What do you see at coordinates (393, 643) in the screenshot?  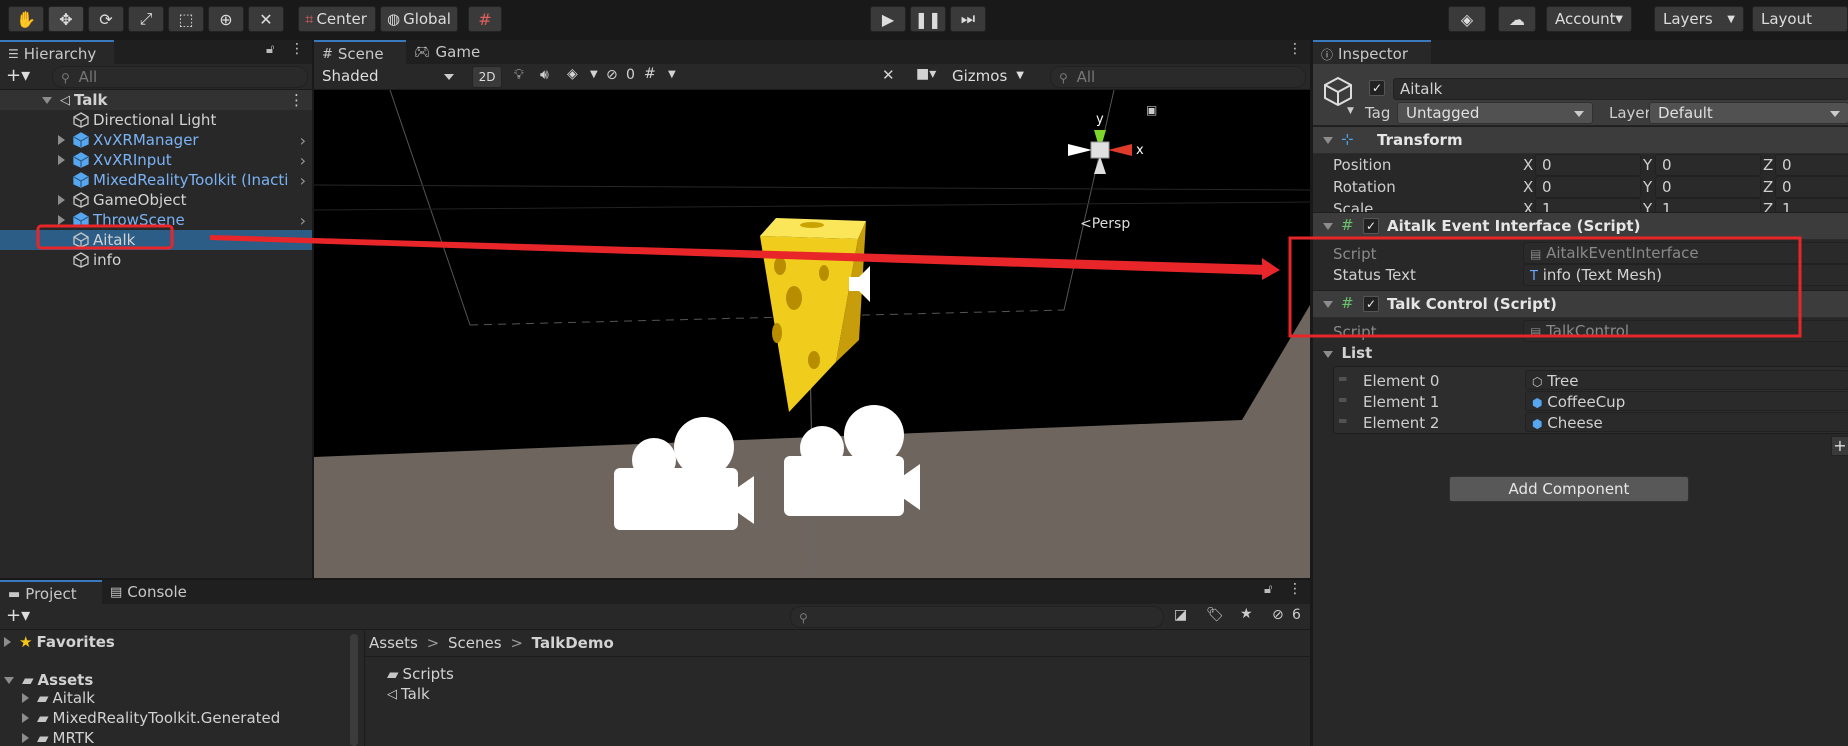 I see `breadcrumb-assets: Assets` at bounding box center [393, 643].